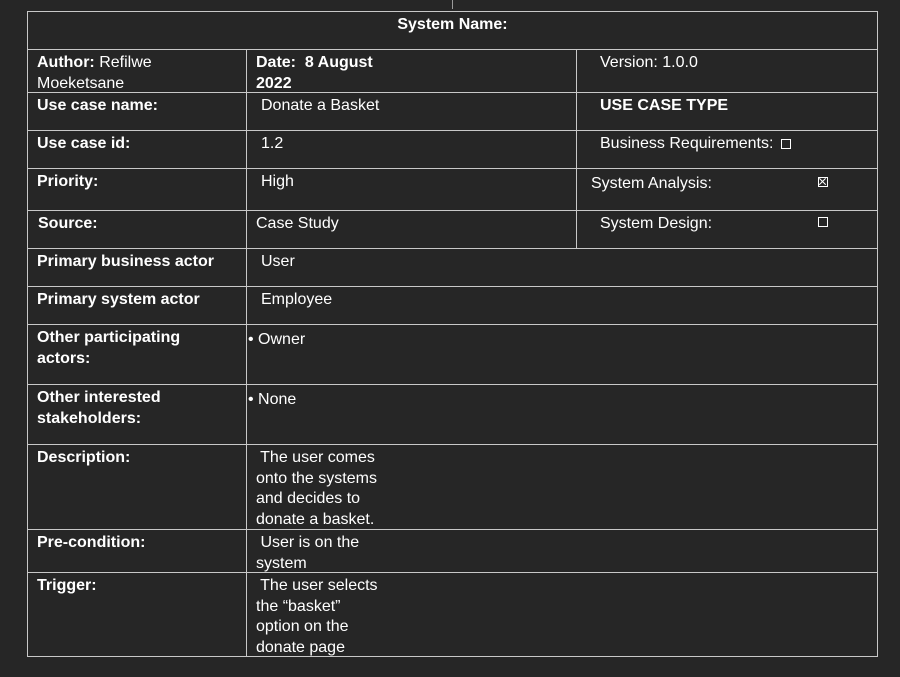 This screenshot has width=900, height=677. Describe the element at coordinates (300, 647) in the screenshot. I see `trigger-line: donate page` at that location.